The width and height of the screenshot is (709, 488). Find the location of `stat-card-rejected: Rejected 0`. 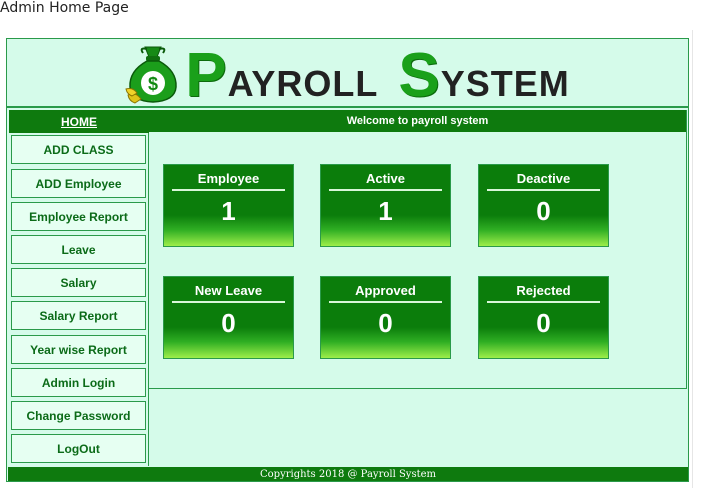

stat-card-rejected: Rejected 0 is located at coordinates (543, 317).